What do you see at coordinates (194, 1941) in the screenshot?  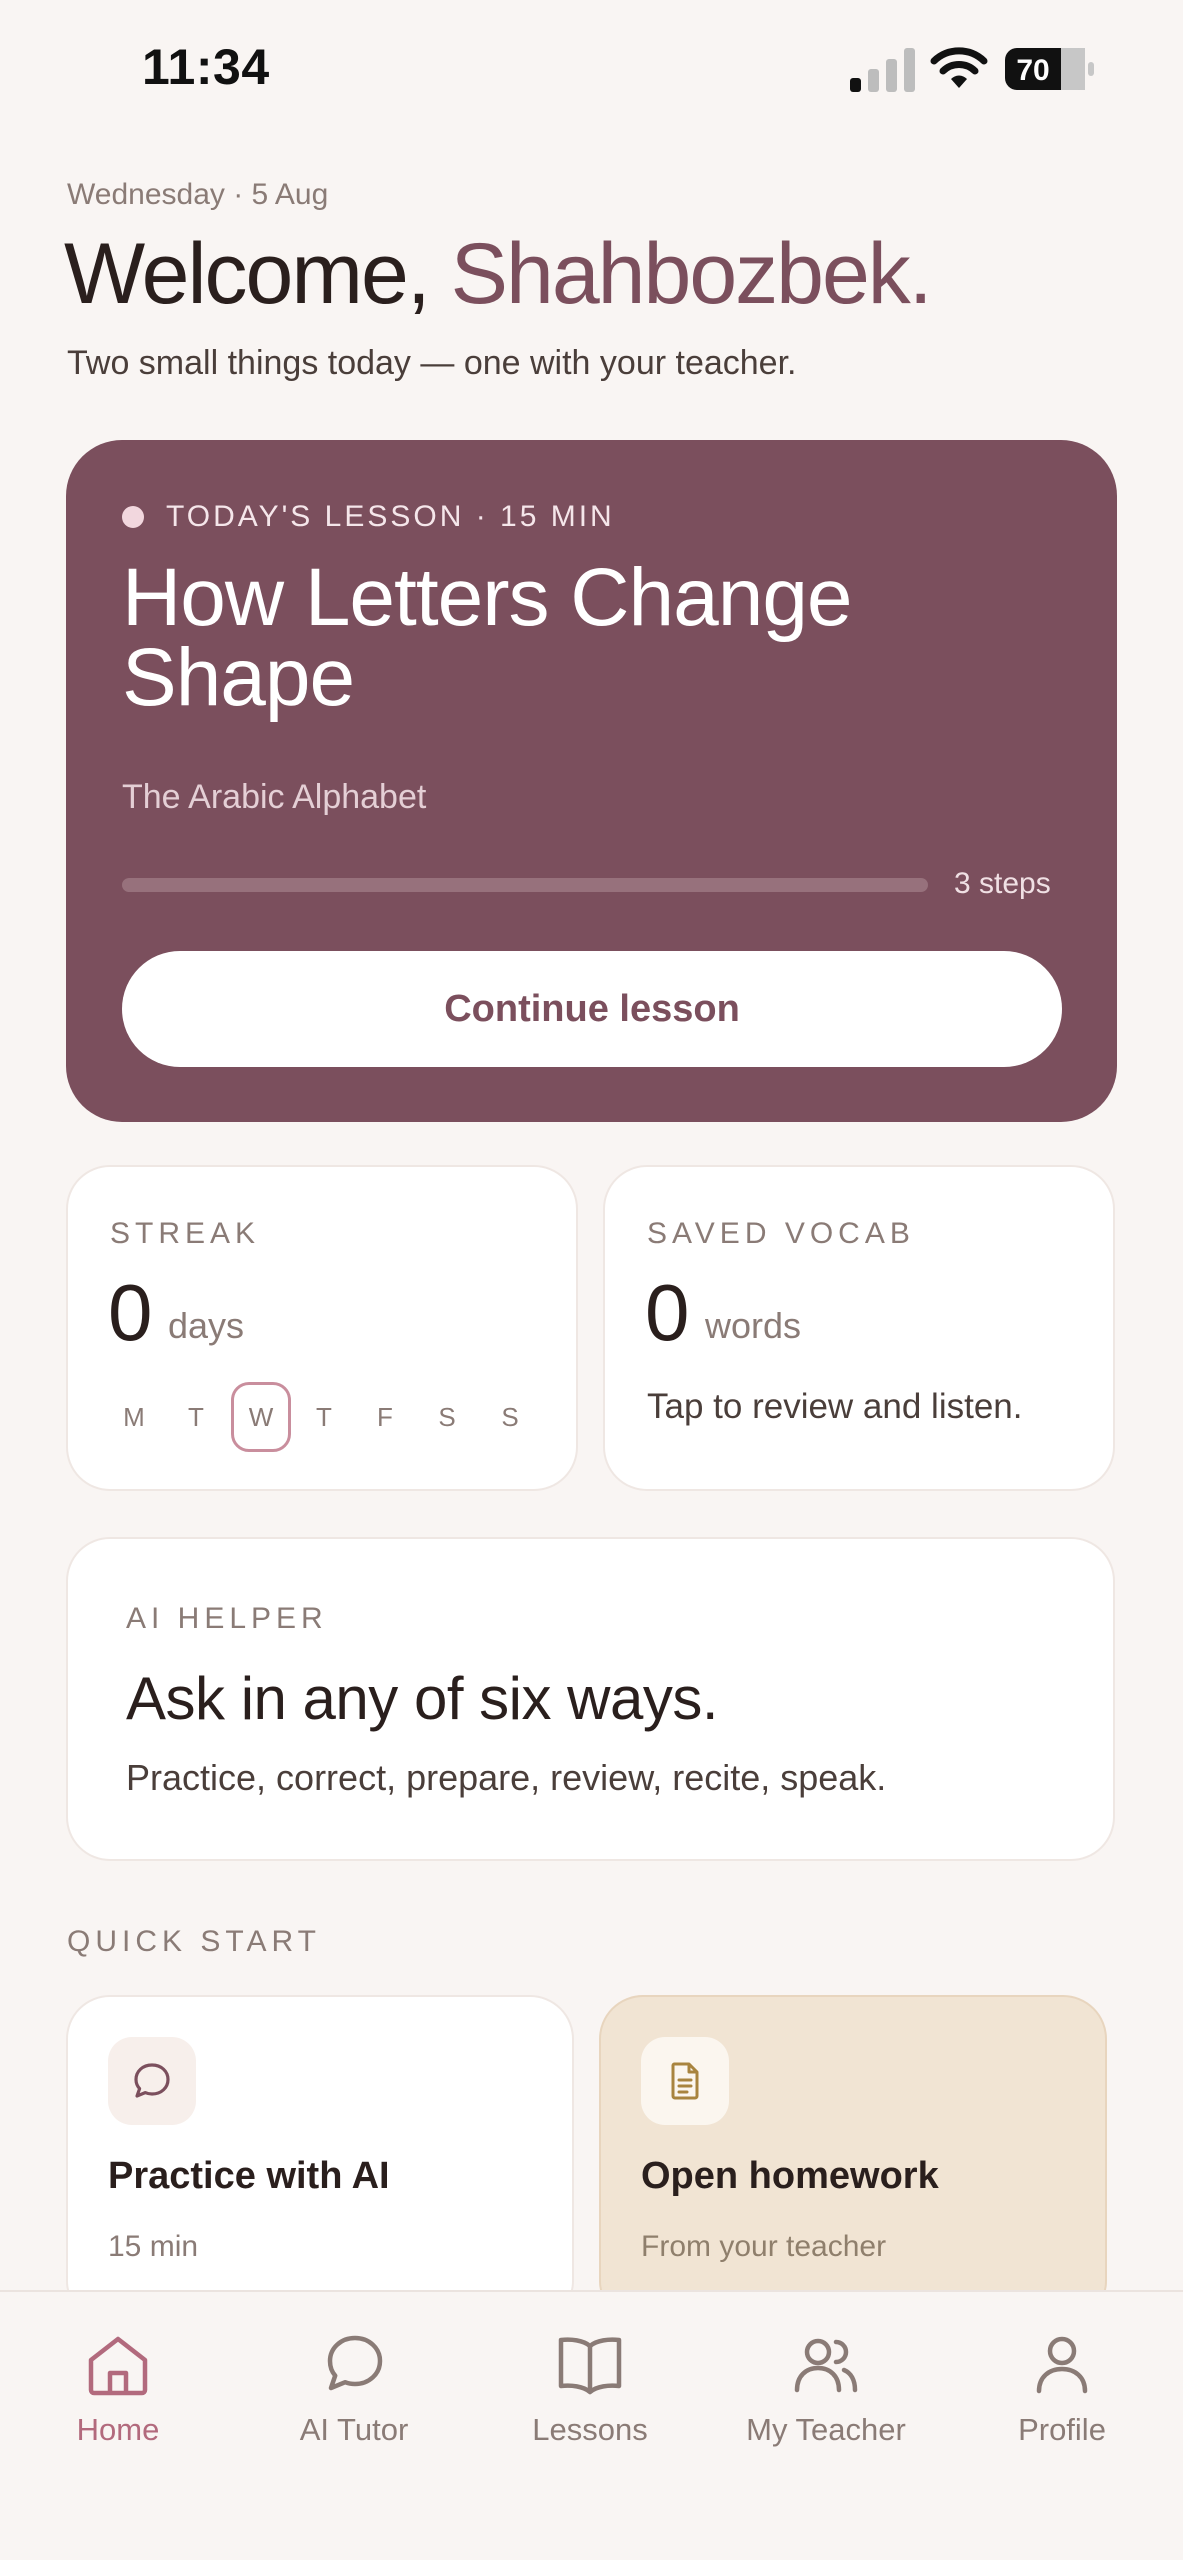 I see `quick-start-label: QUICK START` at bounding box center [194, 1941].